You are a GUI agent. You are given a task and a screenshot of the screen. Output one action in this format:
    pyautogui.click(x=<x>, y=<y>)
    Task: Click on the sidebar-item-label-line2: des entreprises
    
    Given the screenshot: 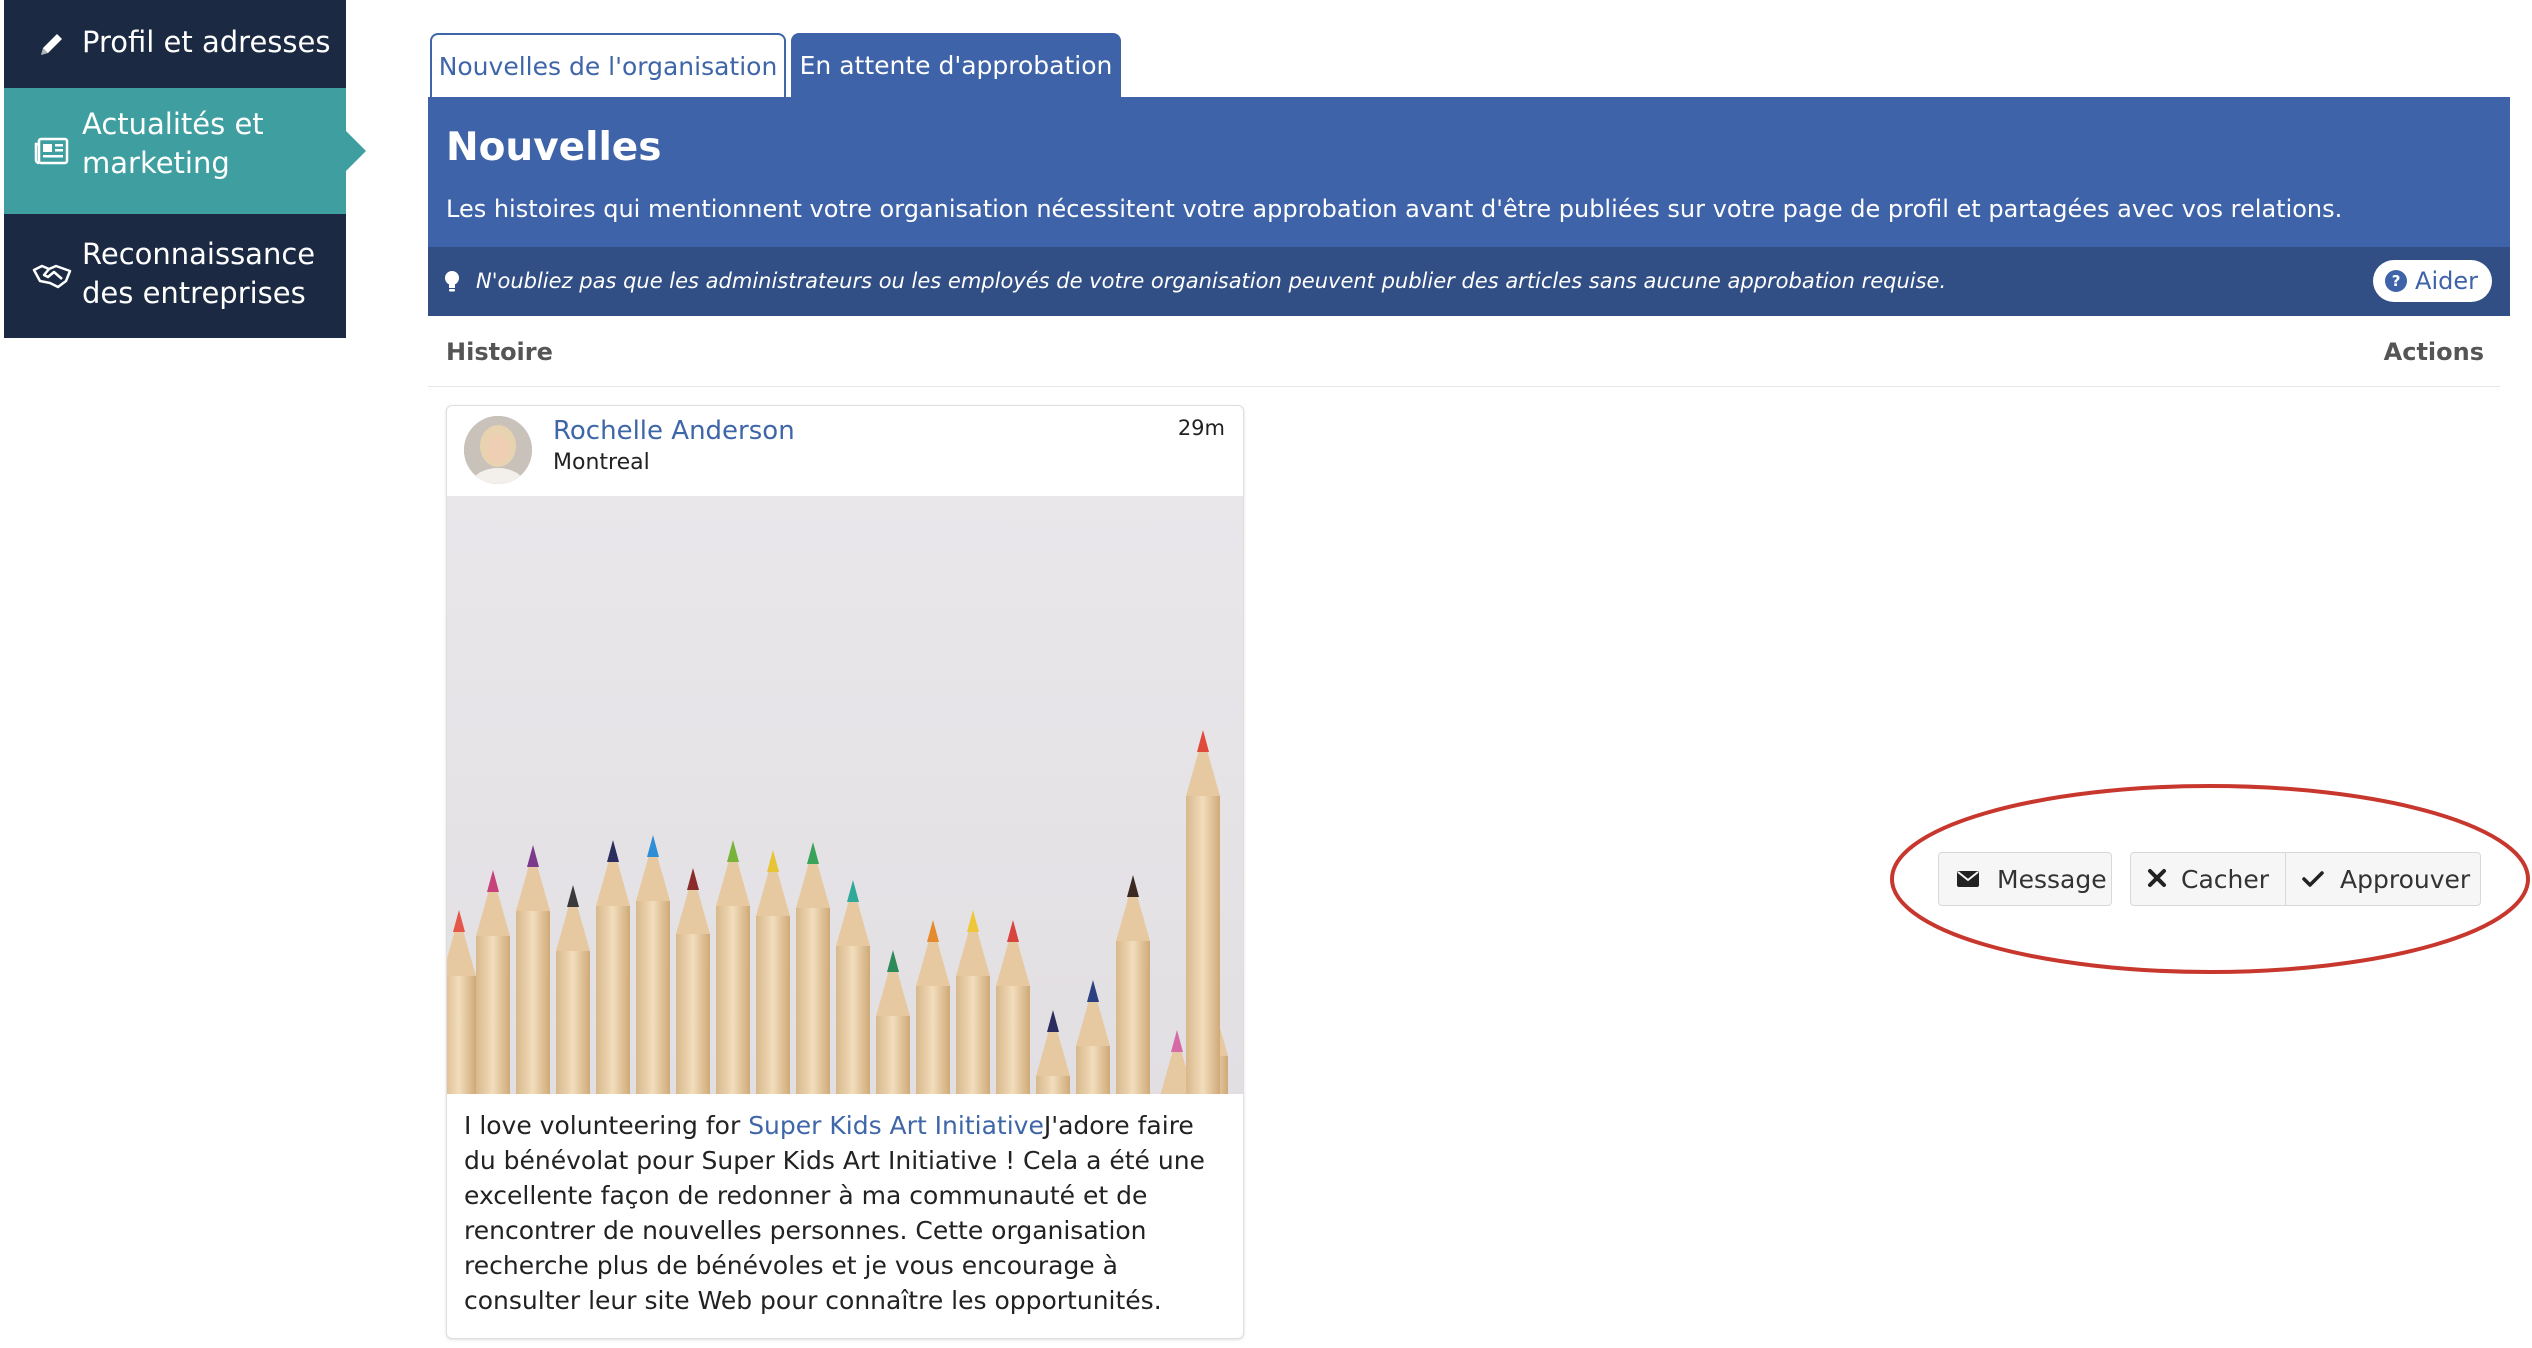 What is the action you would take?
    pyautogui.click(x=194, y=293)
    